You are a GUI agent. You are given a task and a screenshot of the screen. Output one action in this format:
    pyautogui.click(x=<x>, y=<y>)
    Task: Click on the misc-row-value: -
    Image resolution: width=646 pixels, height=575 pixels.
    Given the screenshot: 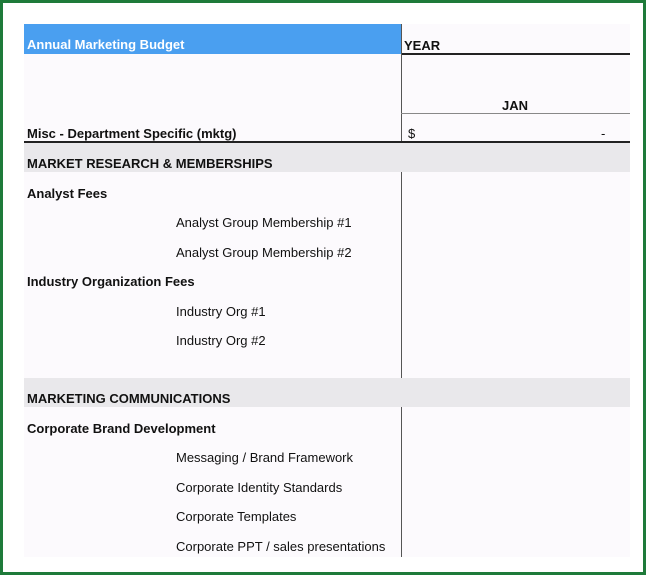 What is the action you would take?
    pyautogui.click(x=603, y=133)
    